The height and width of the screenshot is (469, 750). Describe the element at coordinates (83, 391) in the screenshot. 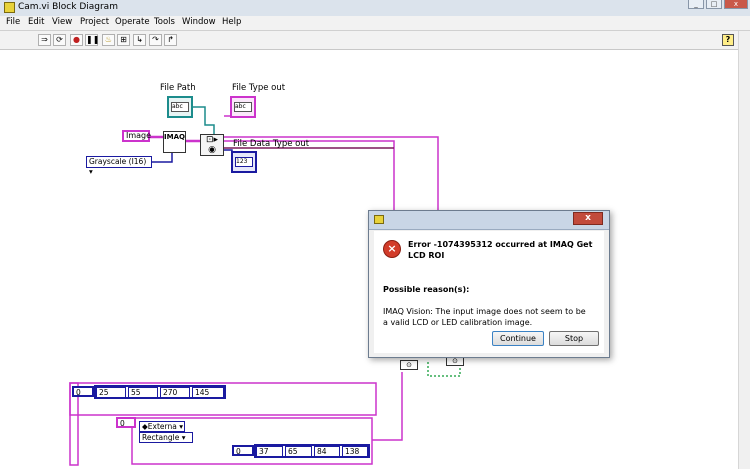

I see `array1-index: 0` at that location.